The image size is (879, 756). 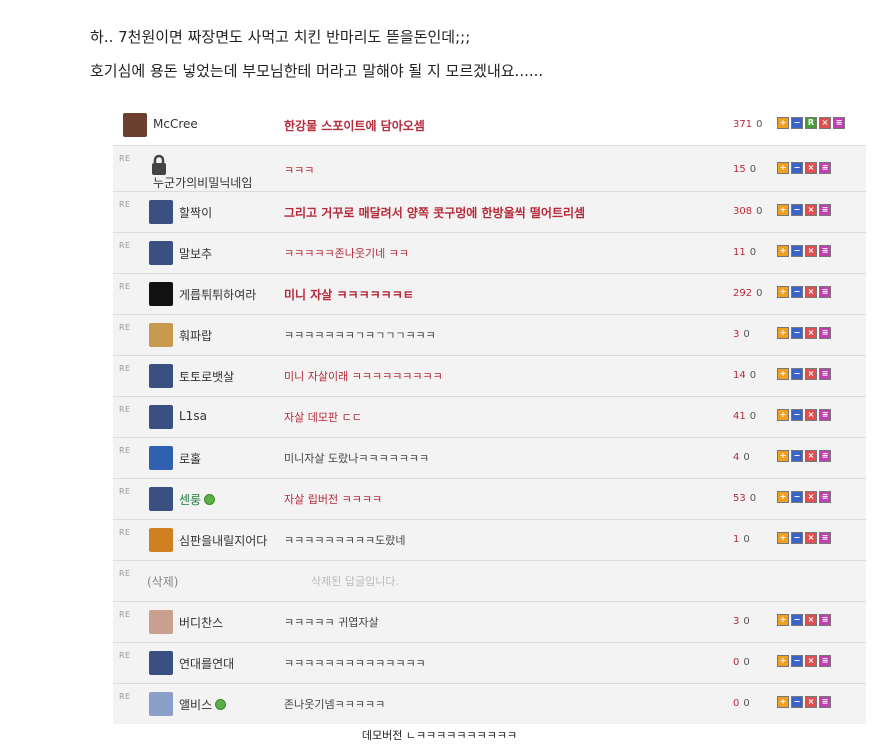 I want to click on comment-nickname: 토토로뱃살, so click(x=206, y=376).